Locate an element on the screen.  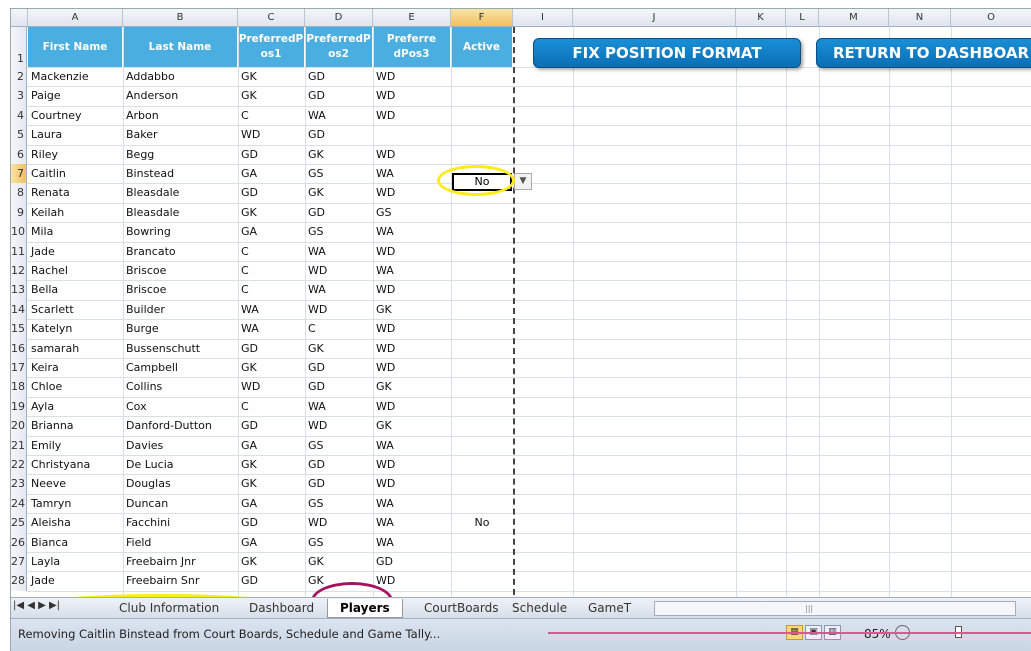
cell-last-19: Cox is located at coordinates (180, 406).